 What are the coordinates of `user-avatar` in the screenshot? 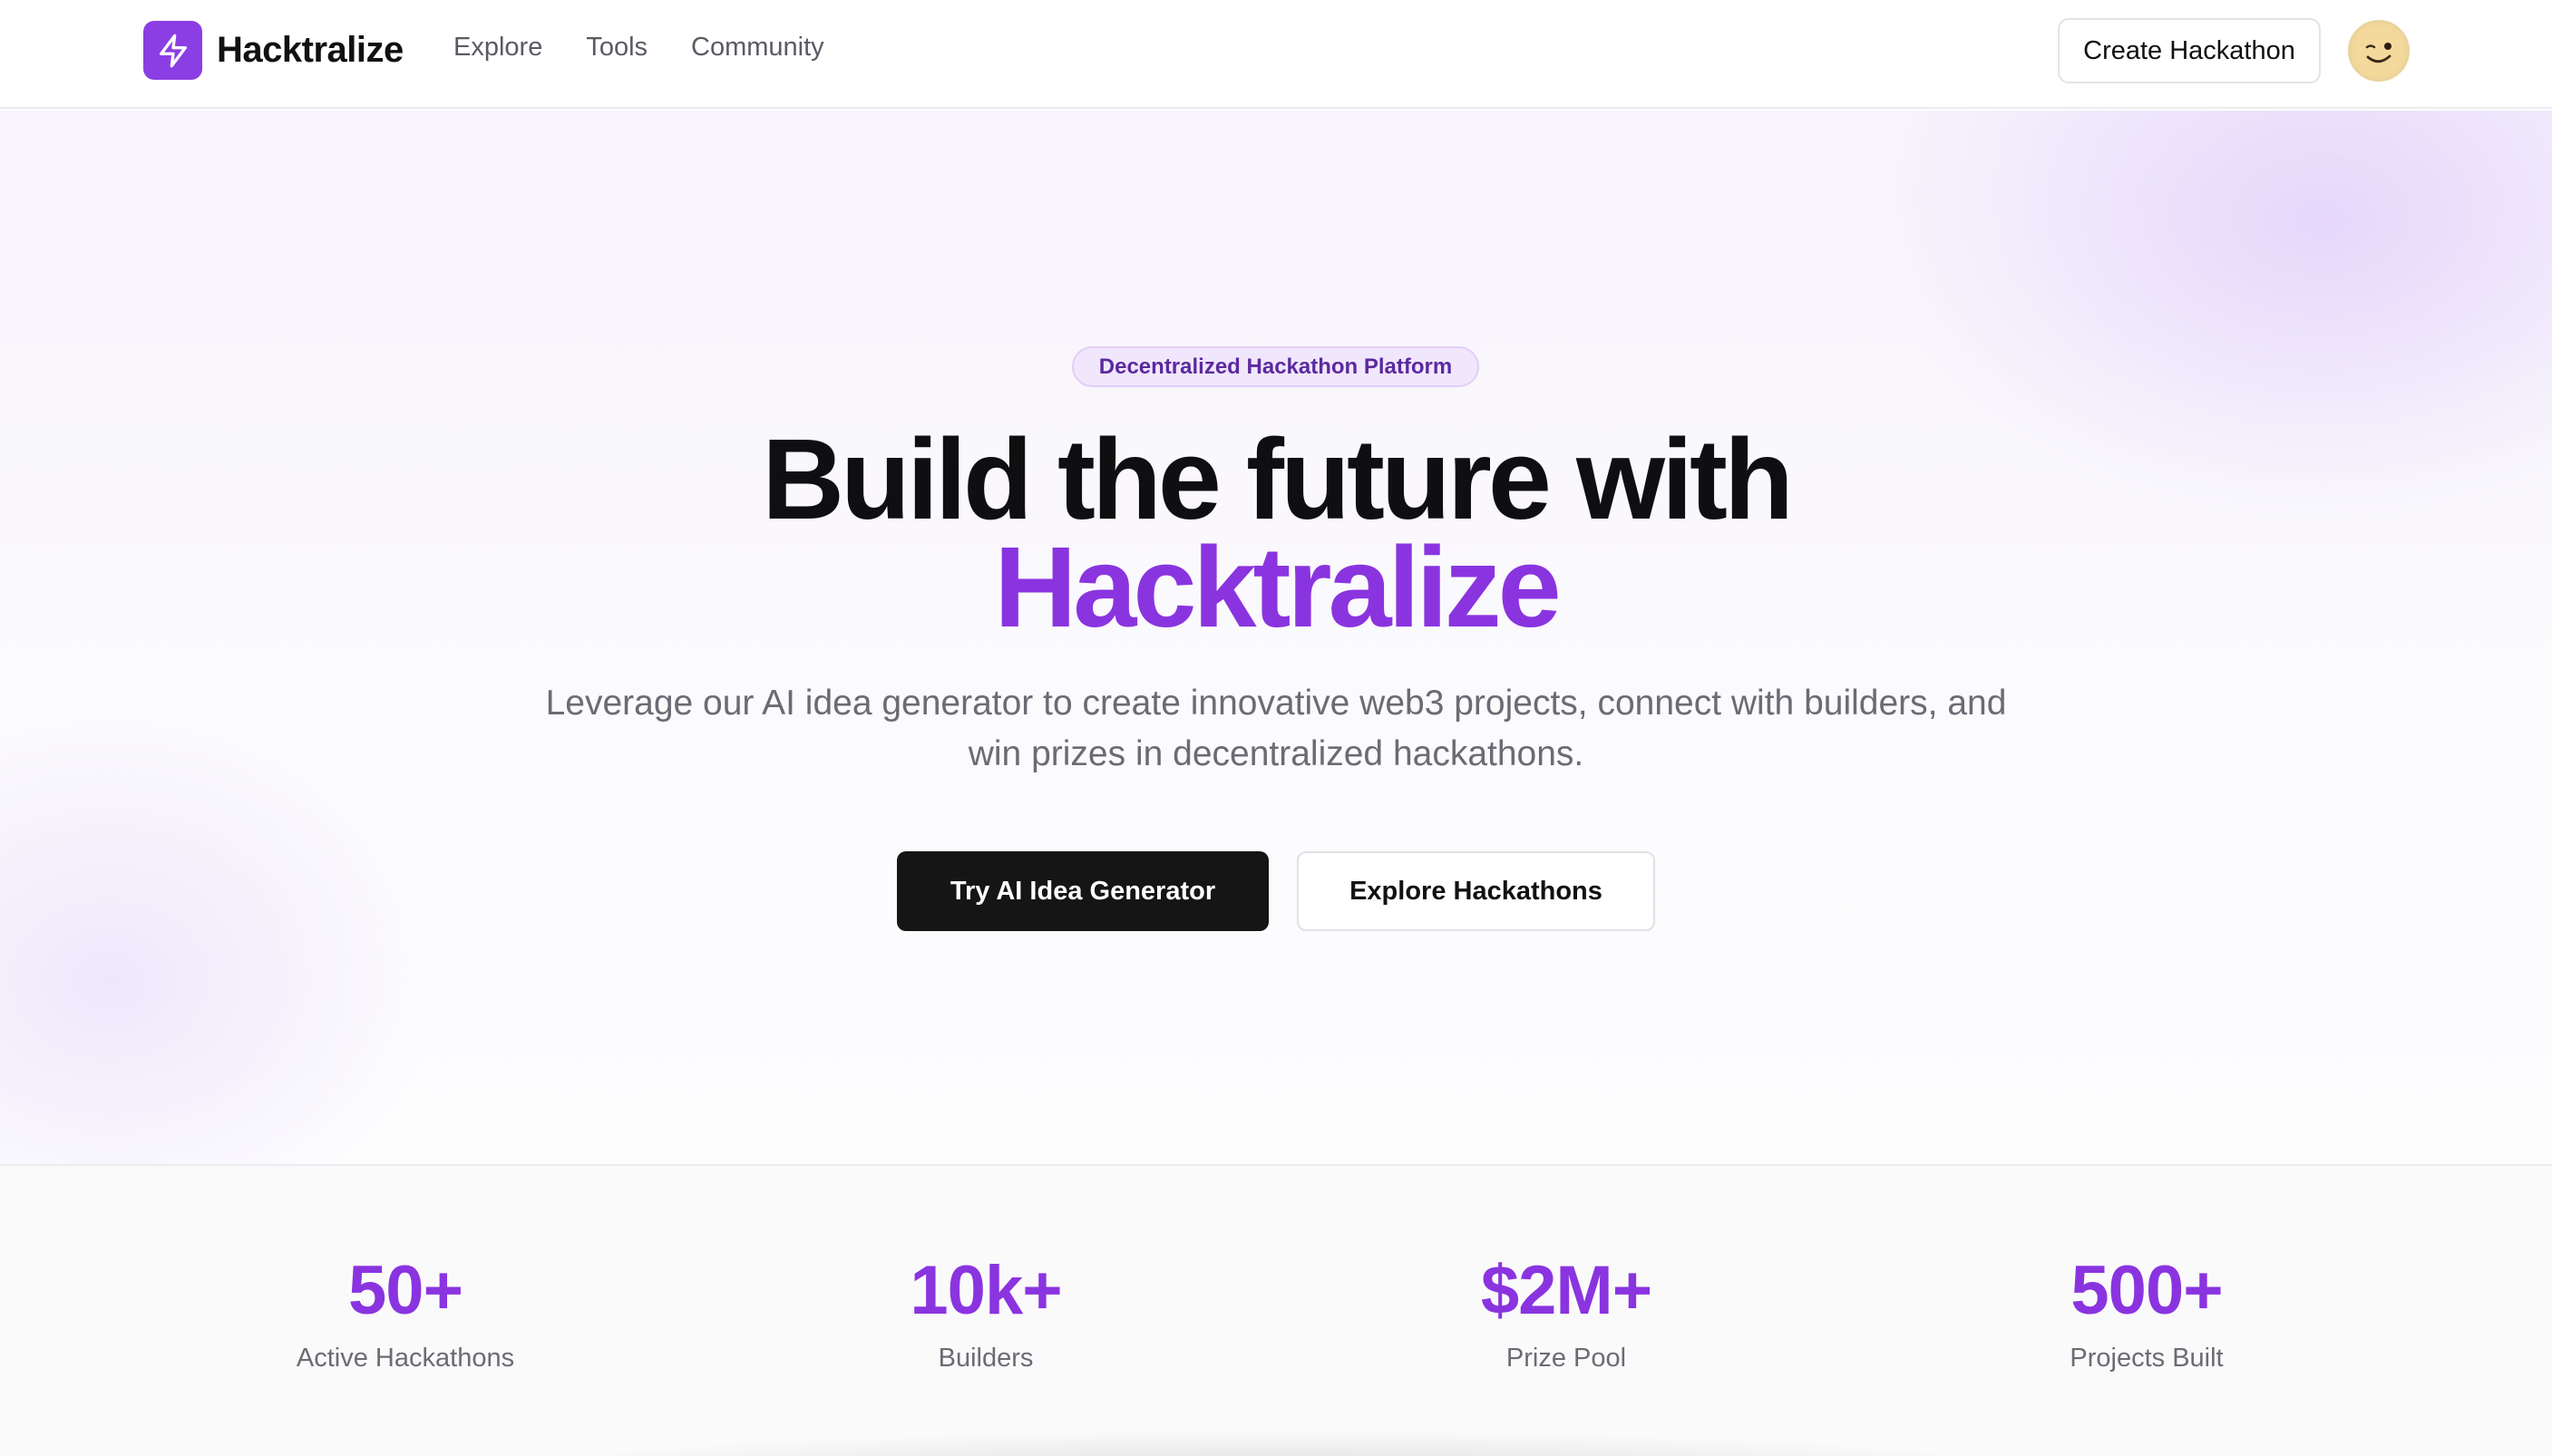 It's located at (2379, 51).